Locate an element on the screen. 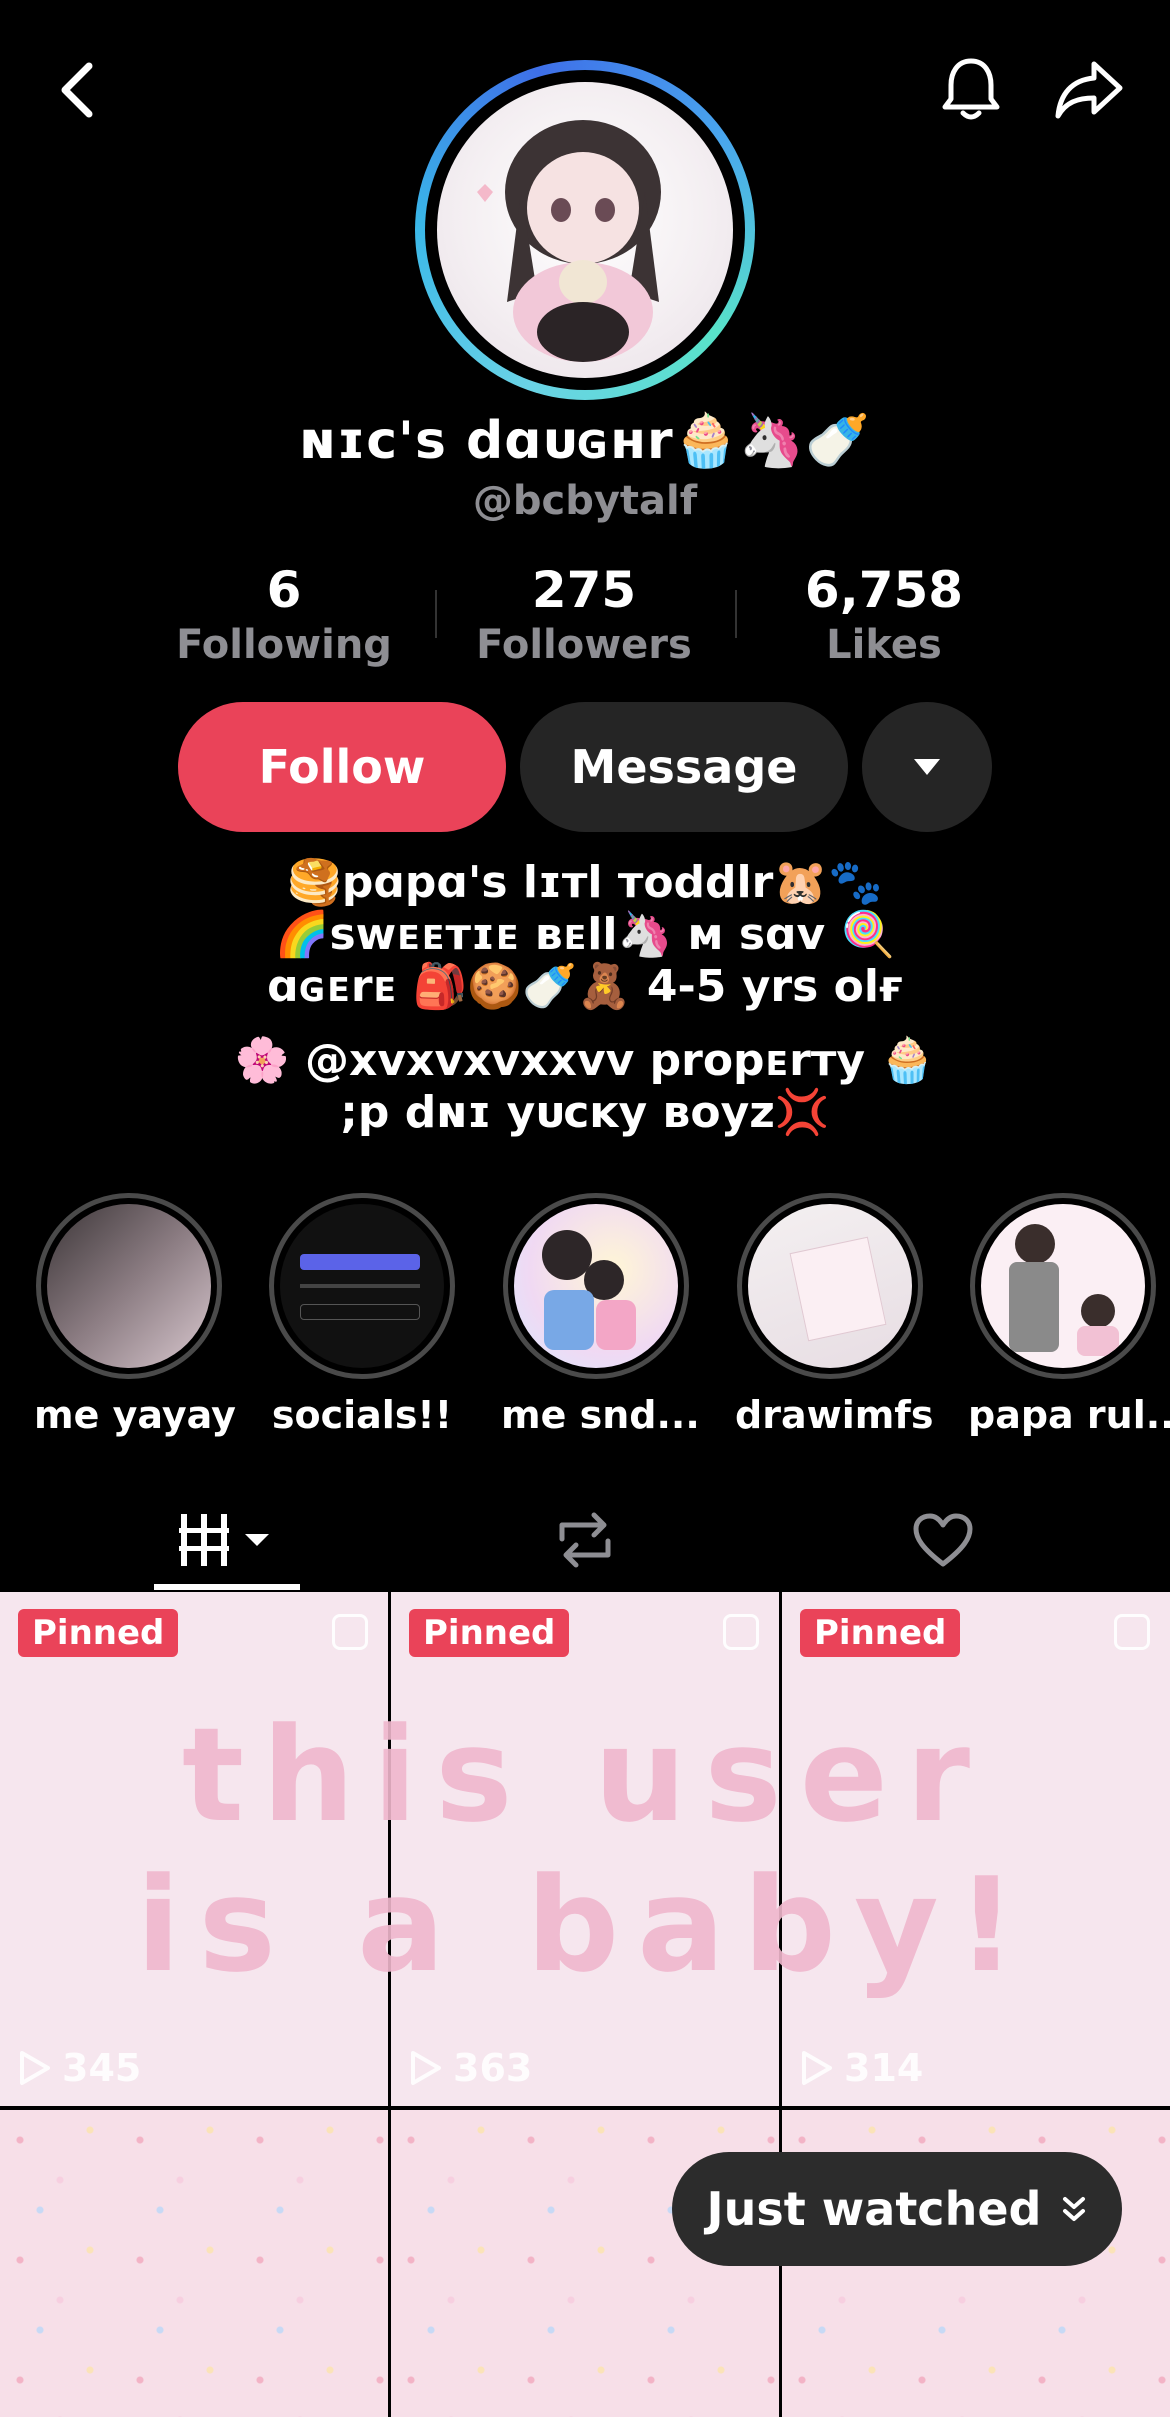 This screenshot has width=1170, height=2417. username-handle: @bcbytalf is located at coordinates (585, 501).